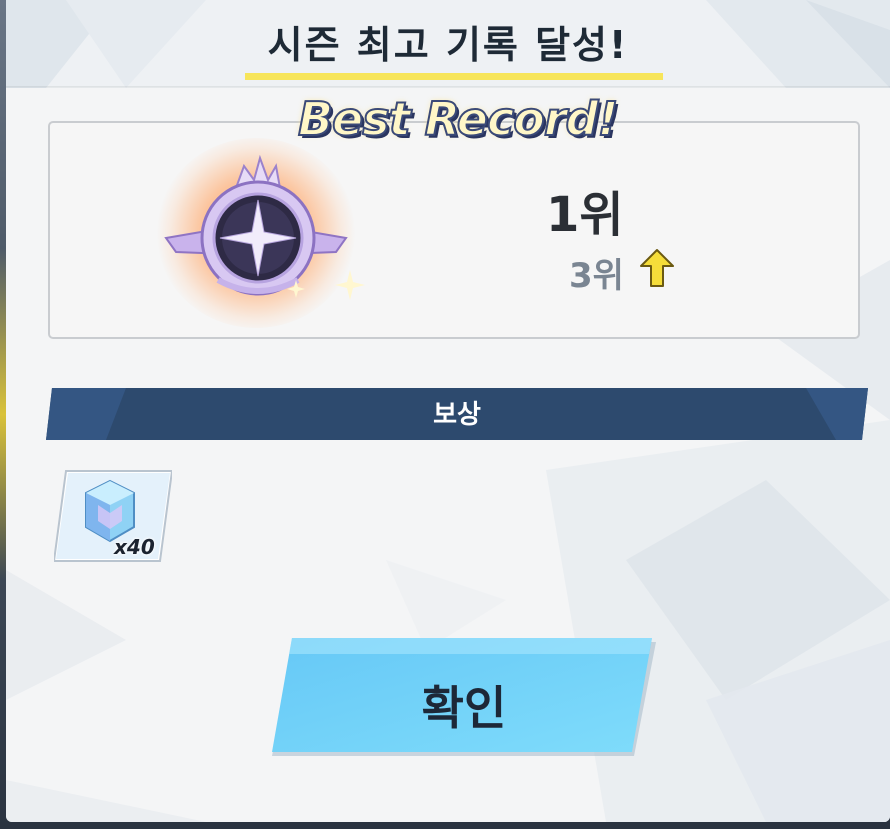  I want to click on confirm-button: 확인, so click(464, 698).